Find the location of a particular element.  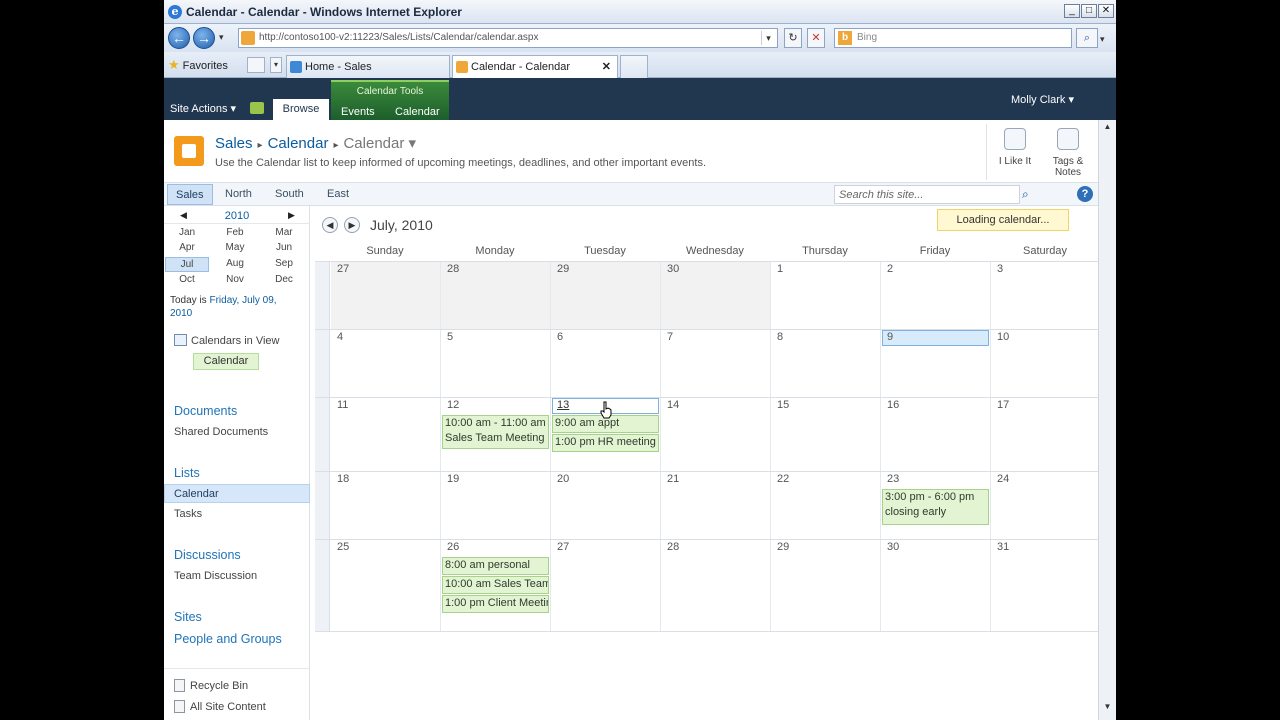

day-cell: 2 is located at coordinates (936, 295).